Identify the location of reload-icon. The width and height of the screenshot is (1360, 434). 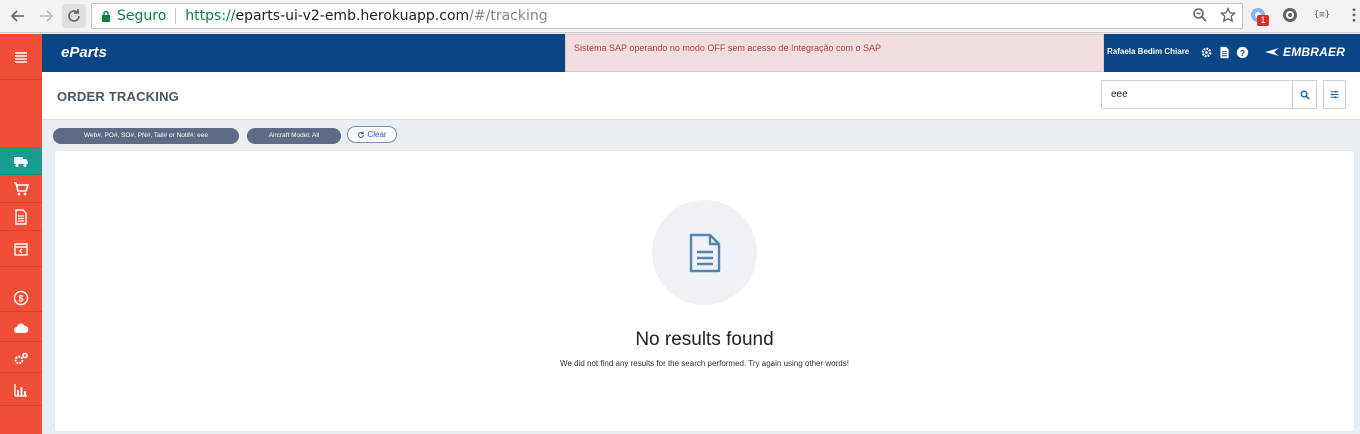
(74, 15).